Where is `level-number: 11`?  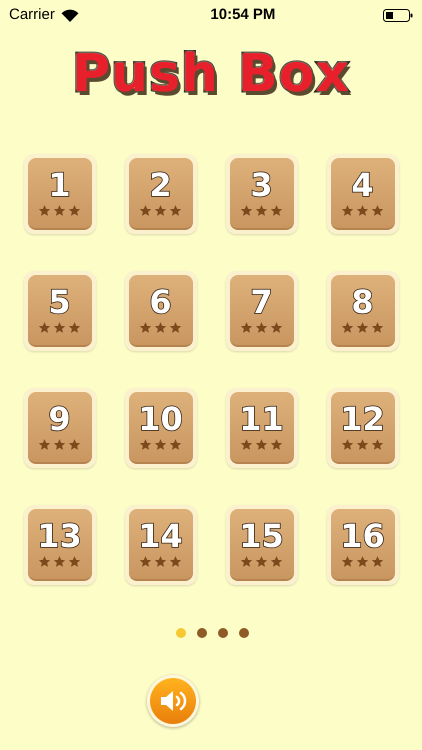 level-number: 11 is located at coordinates (261, 419).